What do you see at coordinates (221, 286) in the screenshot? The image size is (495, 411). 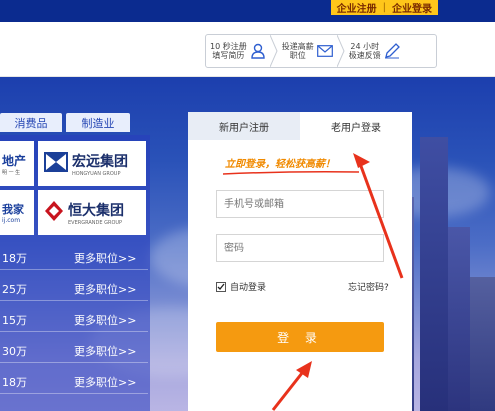 I see `checkbox` at bounding box center [221, 286].